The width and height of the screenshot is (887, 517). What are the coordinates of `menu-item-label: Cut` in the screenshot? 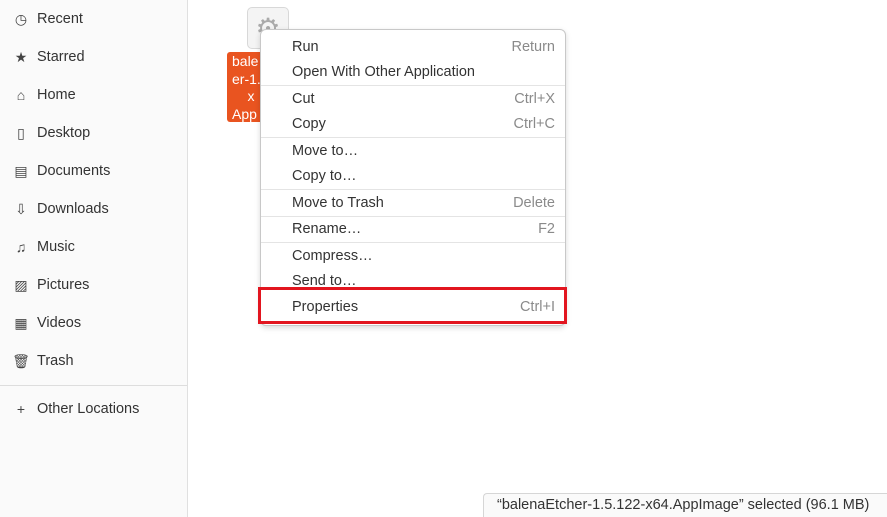 It's located at (303, 98).